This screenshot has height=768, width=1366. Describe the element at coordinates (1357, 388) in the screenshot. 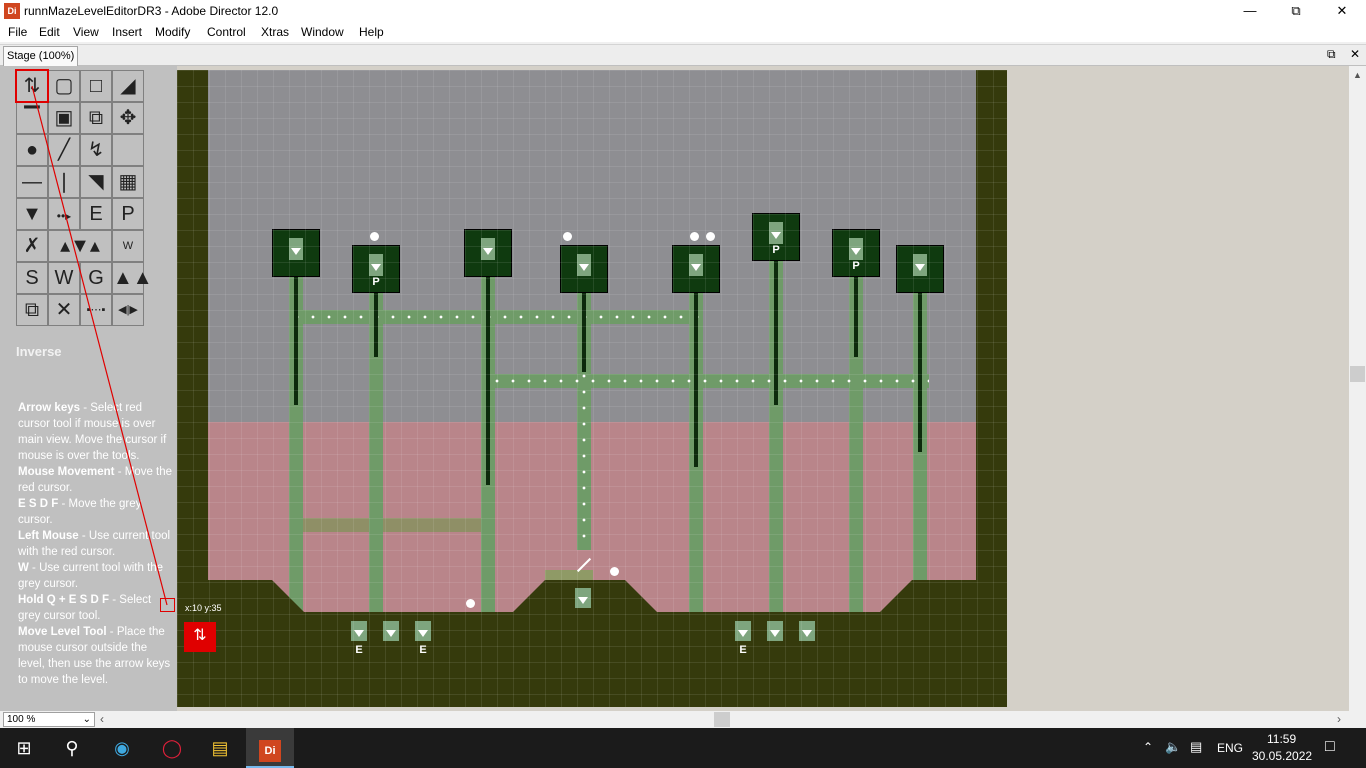

I see `vertical-scrollbar: ▲` at that location.